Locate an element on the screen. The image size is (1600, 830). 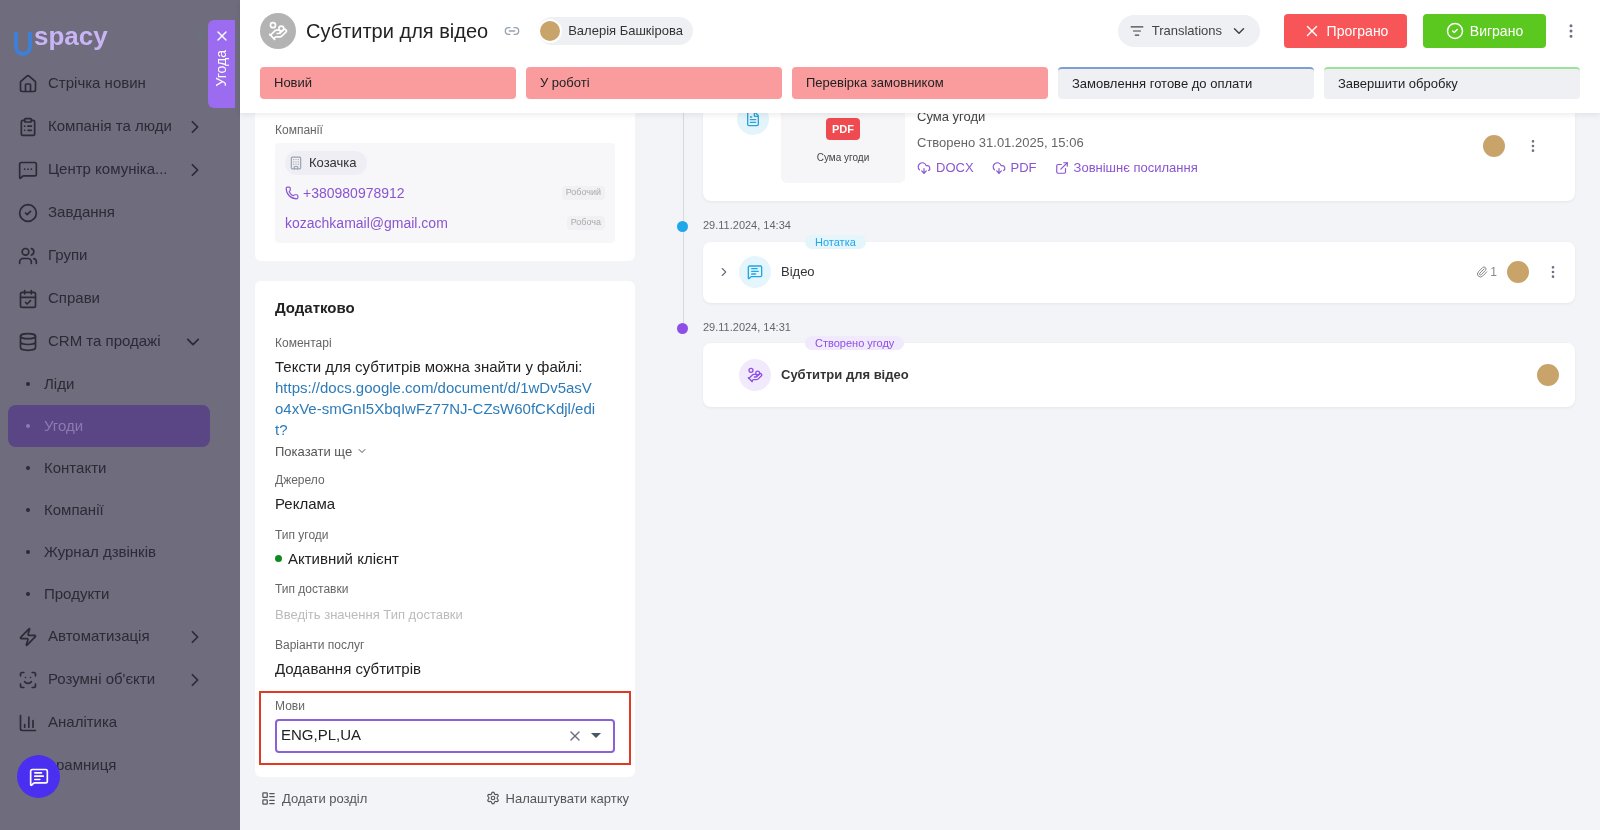
sidebar-item: Розумні об'єкти is located at coordinates (109, 679).